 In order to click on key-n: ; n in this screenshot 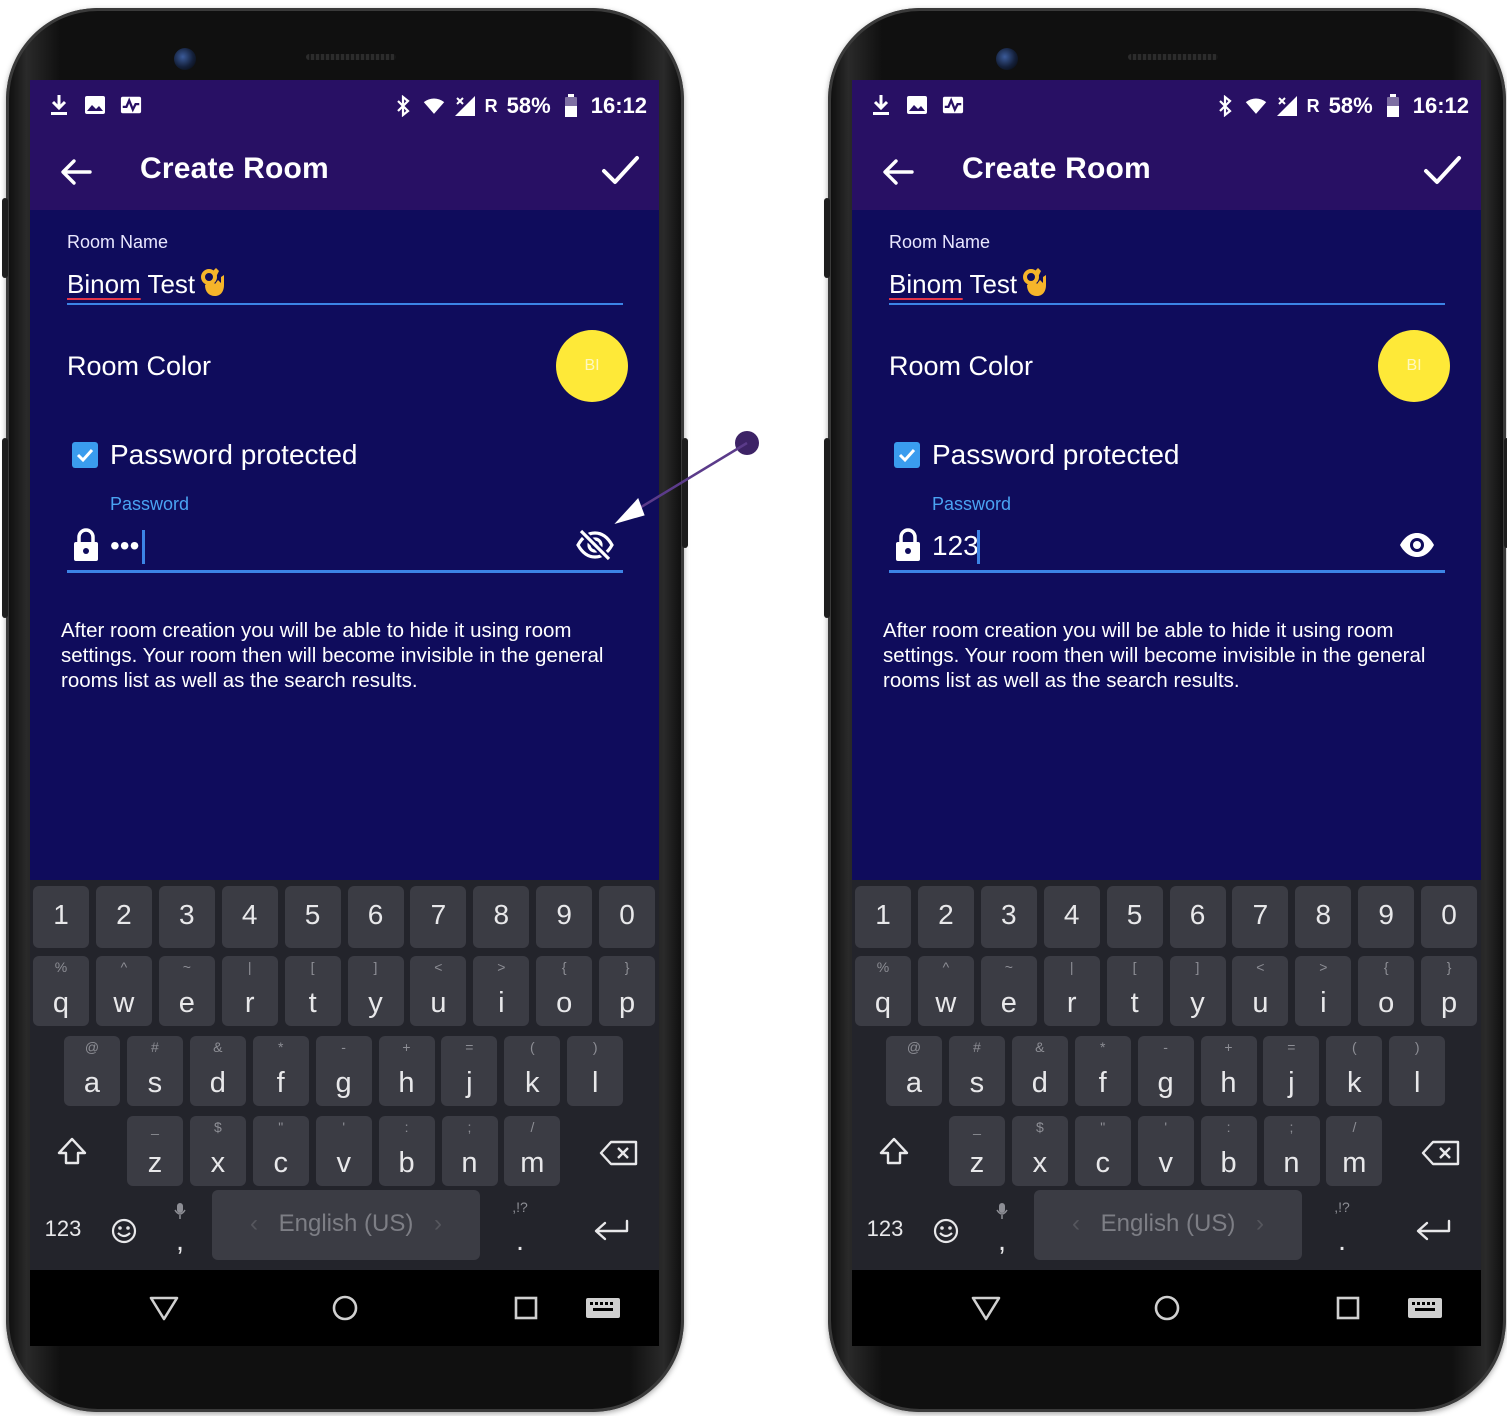, I will do `click(469, 1151)`.